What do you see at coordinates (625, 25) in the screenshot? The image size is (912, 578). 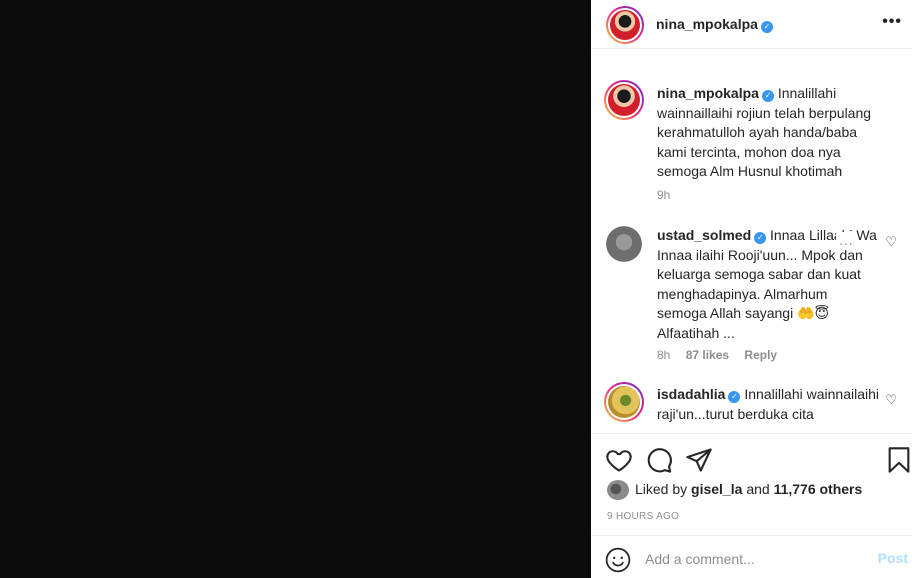 I see `author-avatar` at bounding box center [625, 25].